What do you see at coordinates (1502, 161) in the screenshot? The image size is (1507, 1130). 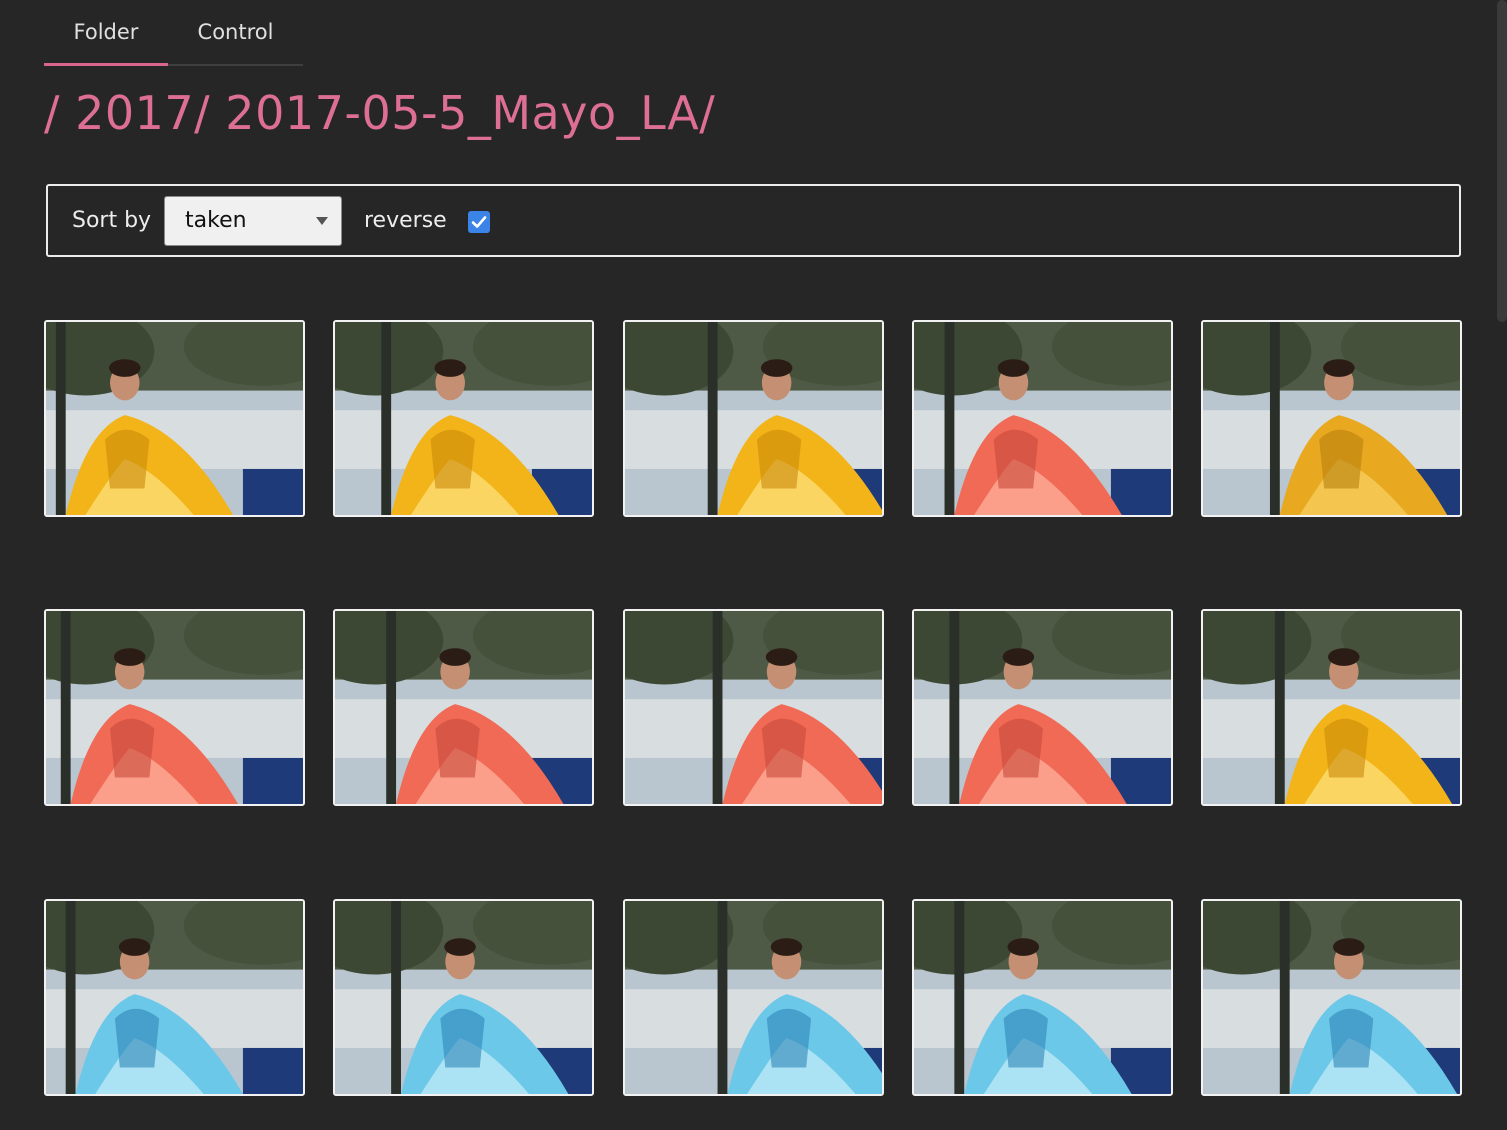 I see `scrollbar` at bounding box center [1502, 161].